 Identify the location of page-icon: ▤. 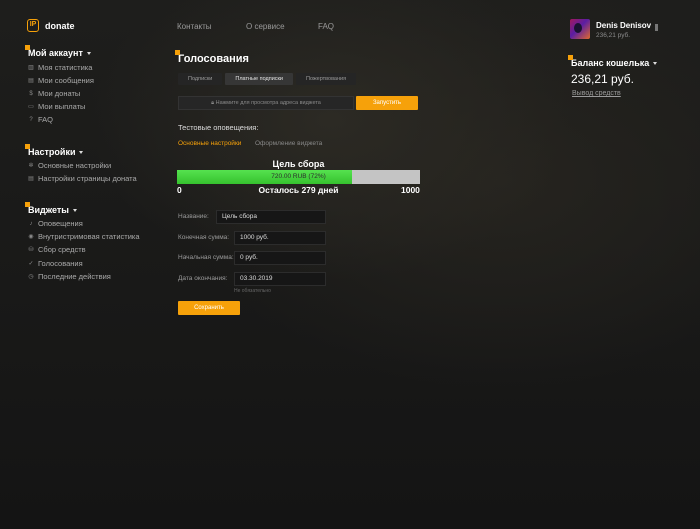
(31, 178).